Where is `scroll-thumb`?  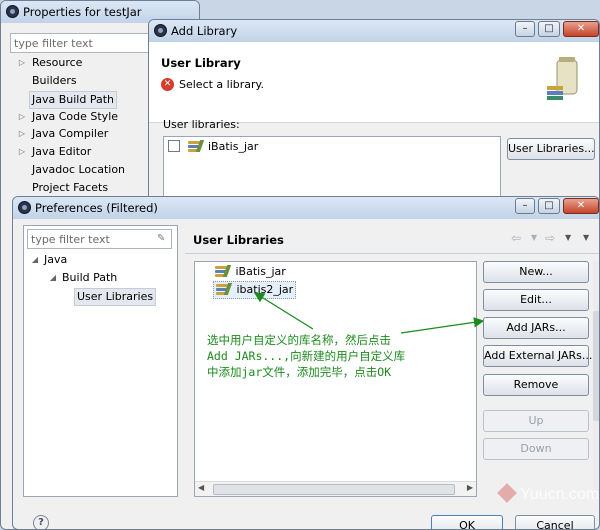
scroll-thumb is located at coordinates (596, 366).